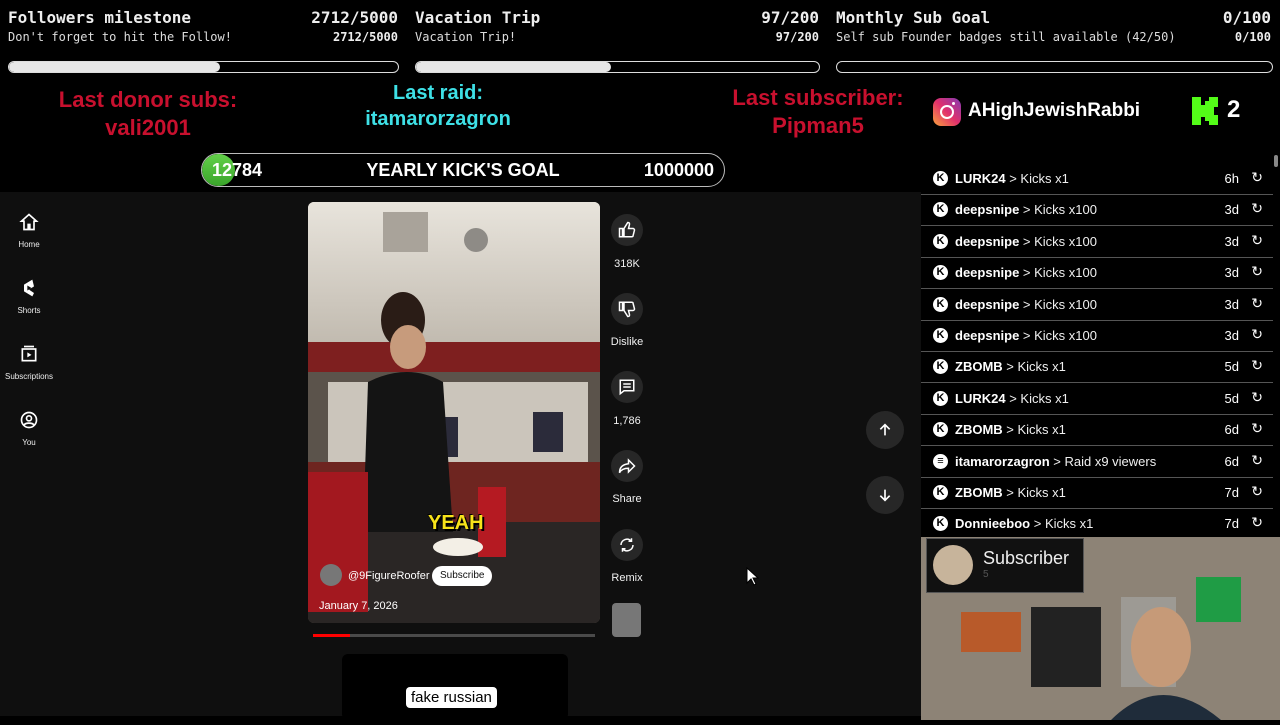 Image resolution: width=1280 pixels, height=725 pixels. What do you see at coordinates (627, 230) in the screenshot?
I see `like-button` at bounding box center [627, 230].